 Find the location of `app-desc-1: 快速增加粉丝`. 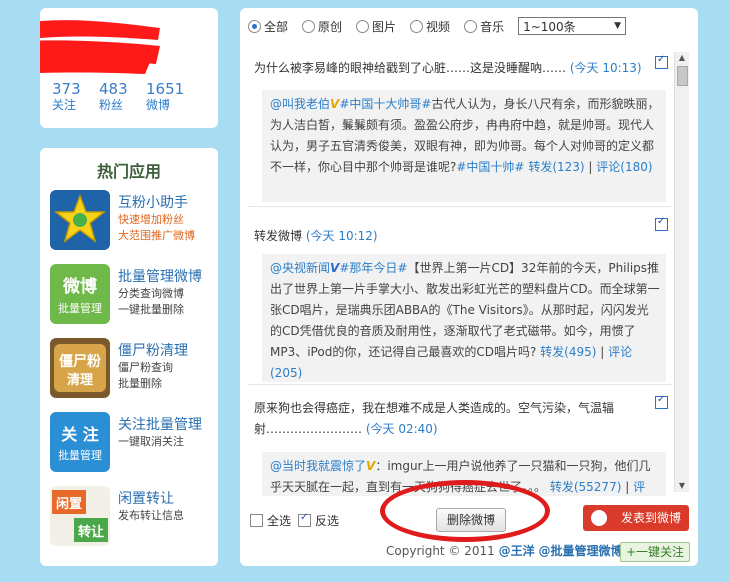

app-desc-1: 快速增加粉丝 is located at coordinates (151, 219).